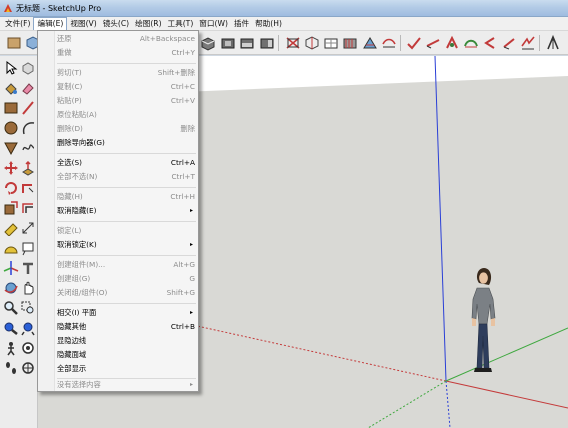  What do you see at coordinates (181, 23) in the screenshot?
I see `menu-tools: 工具(T)` at bounding box center [181, 23].